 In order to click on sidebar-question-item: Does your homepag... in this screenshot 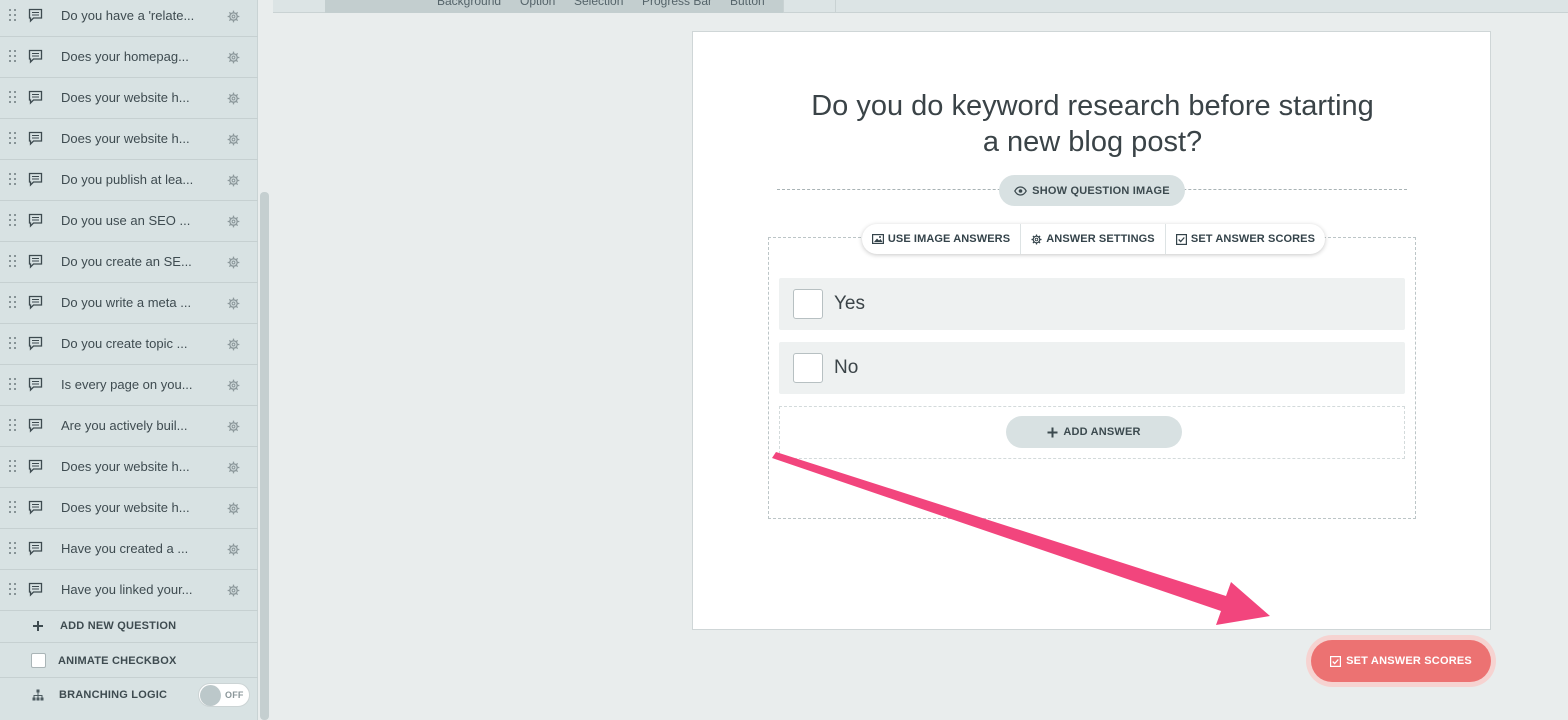, I will do `click(129, 57)`.